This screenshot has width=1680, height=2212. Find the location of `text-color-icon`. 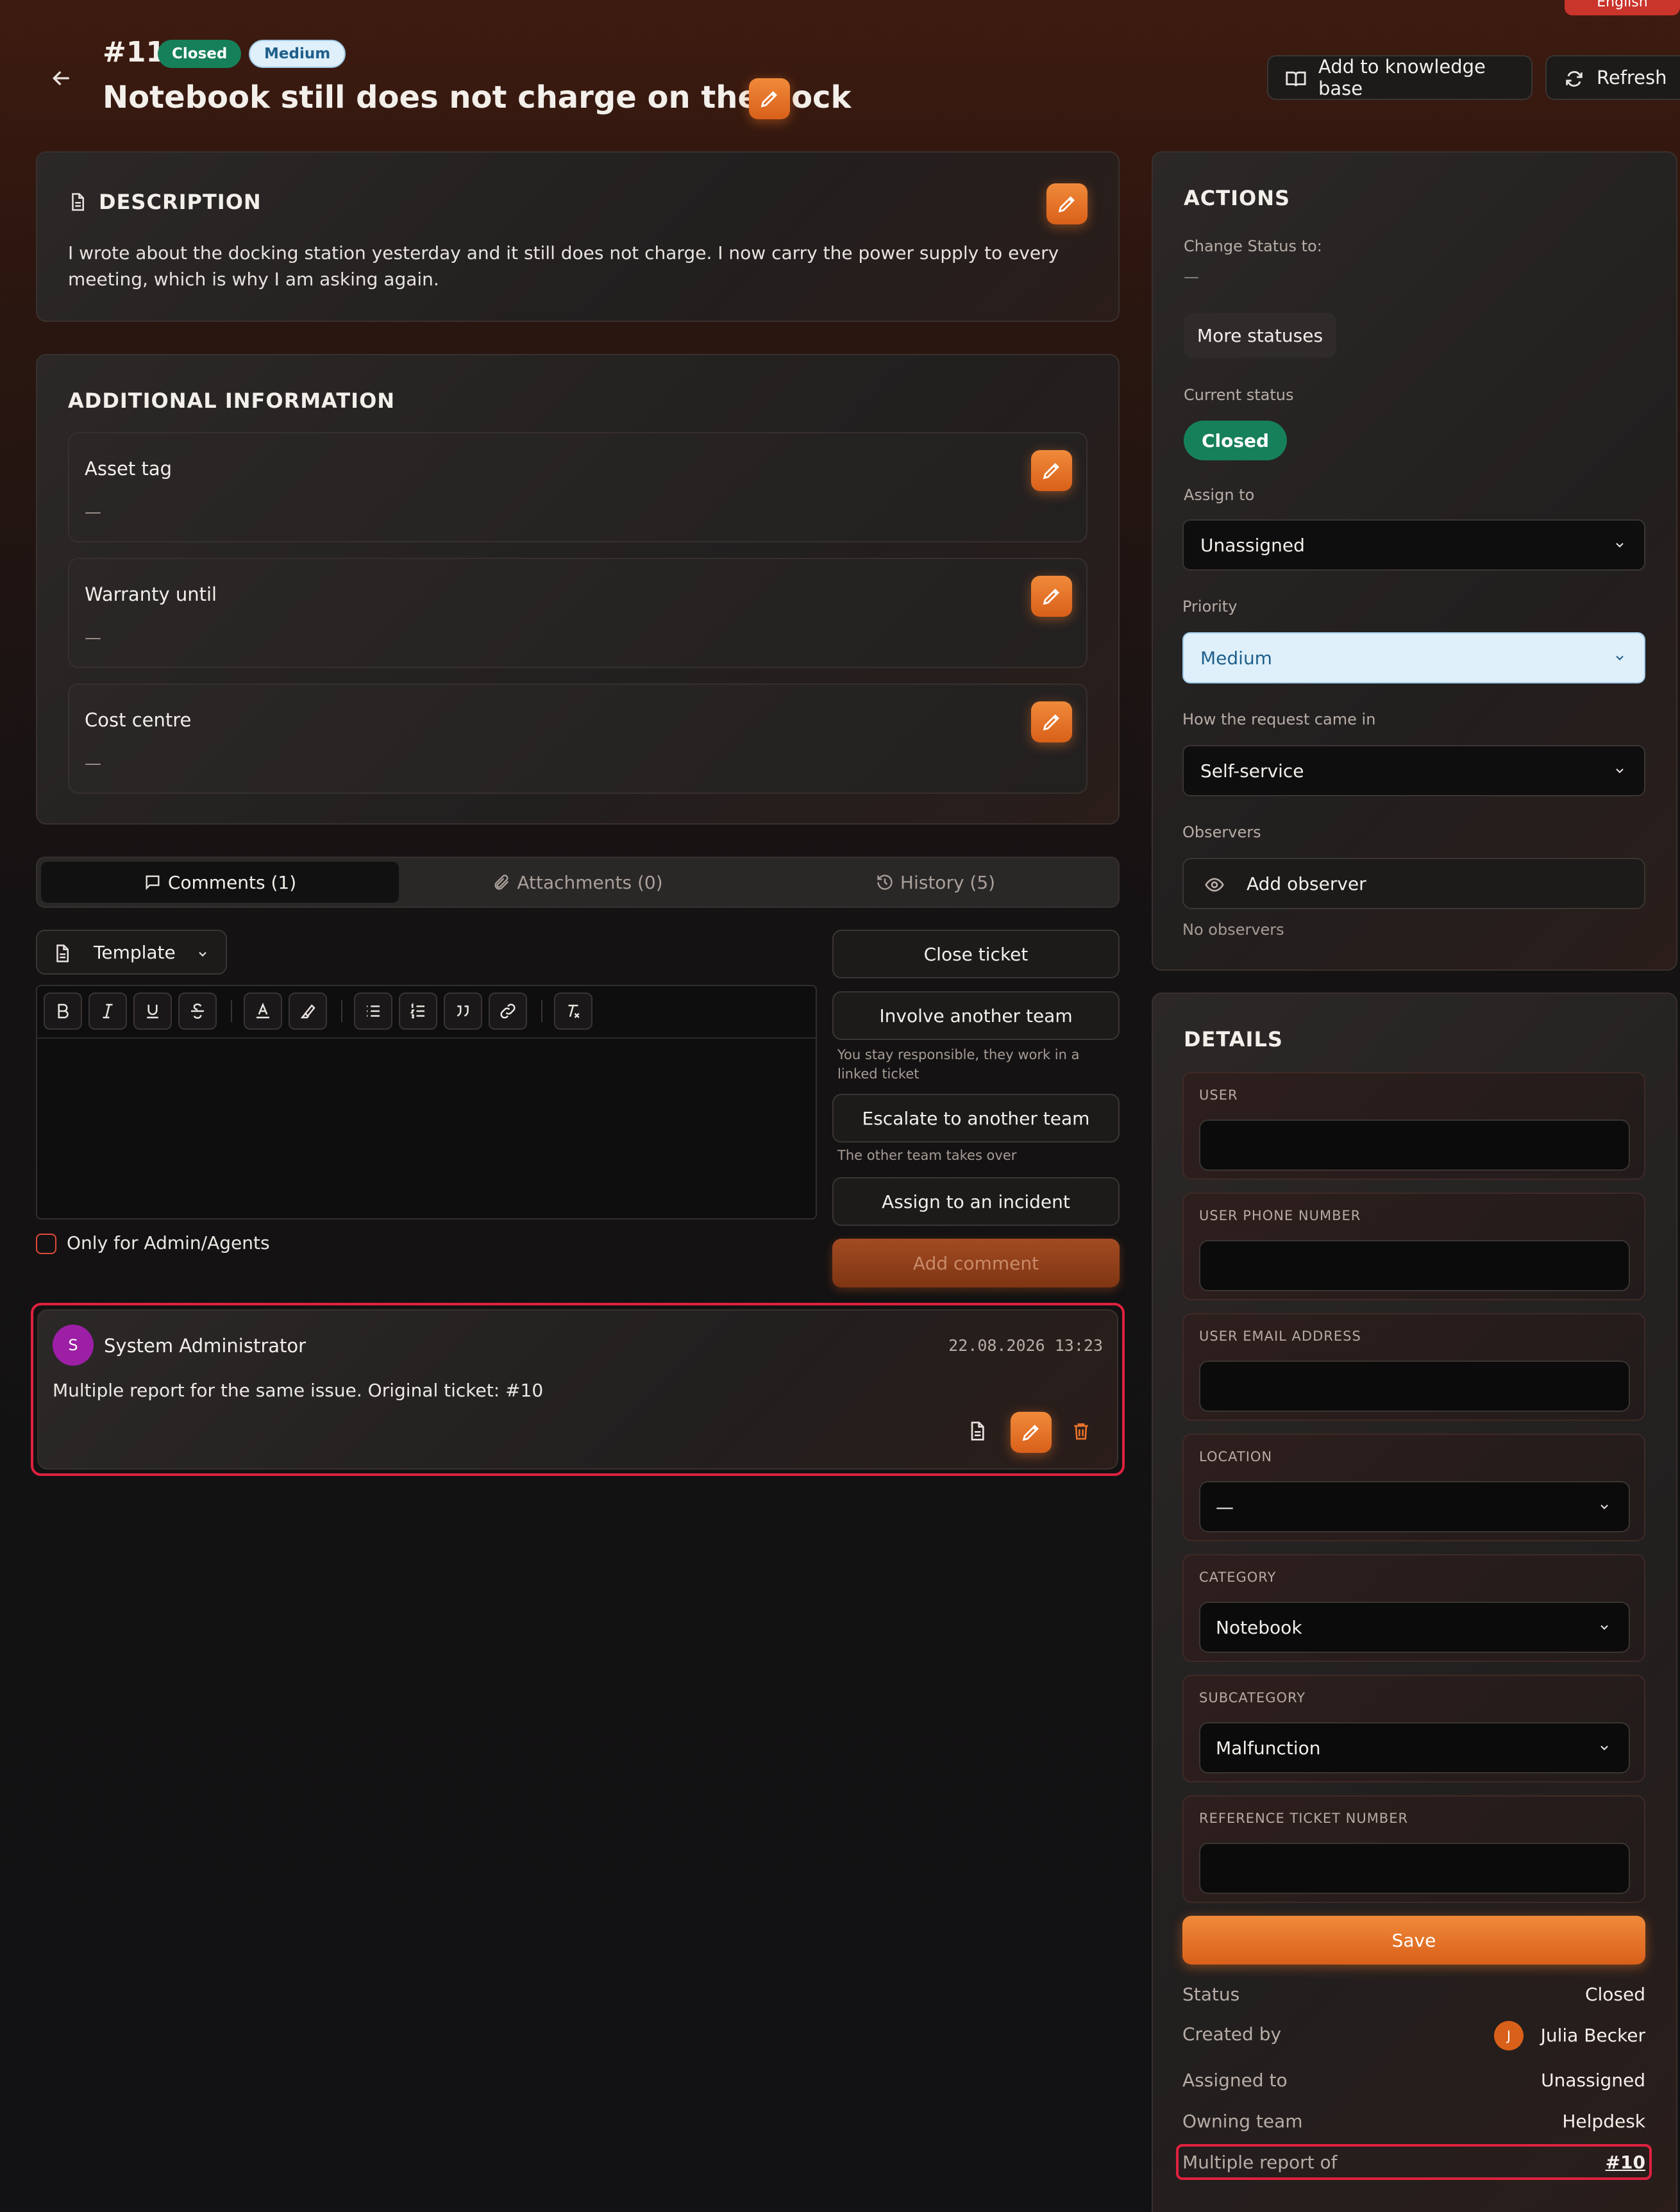

text-color-icon is located at coordinates (262, 1011).